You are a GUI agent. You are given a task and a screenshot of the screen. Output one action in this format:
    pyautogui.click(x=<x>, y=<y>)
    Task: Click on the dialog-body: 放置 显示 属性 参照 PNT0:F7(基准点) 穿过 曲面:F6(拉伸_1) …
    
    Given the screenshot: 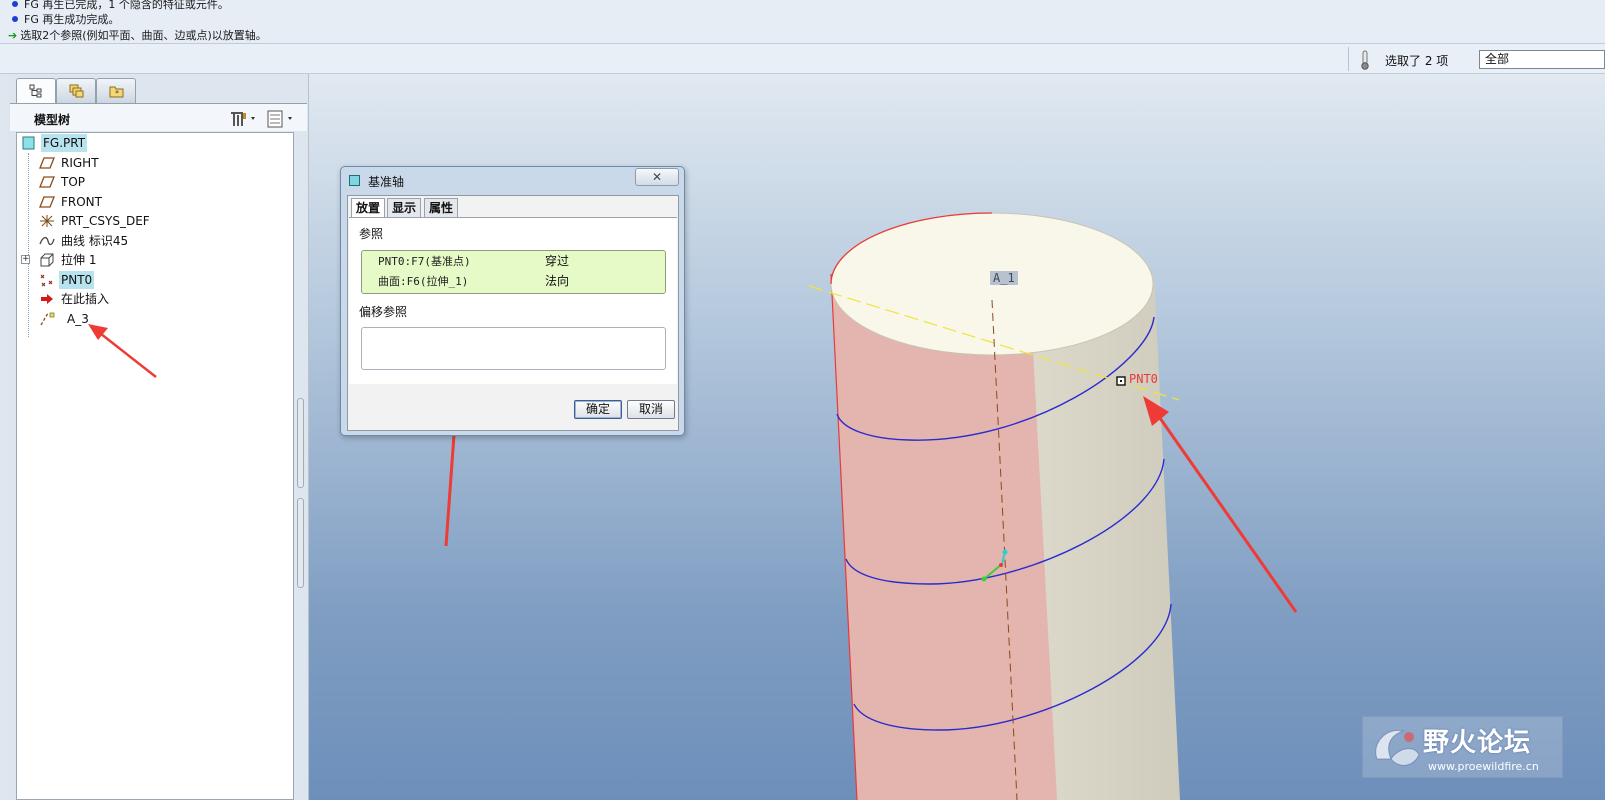 What is the action you would take?
    pyautogui.click(x=513, y=313)
    